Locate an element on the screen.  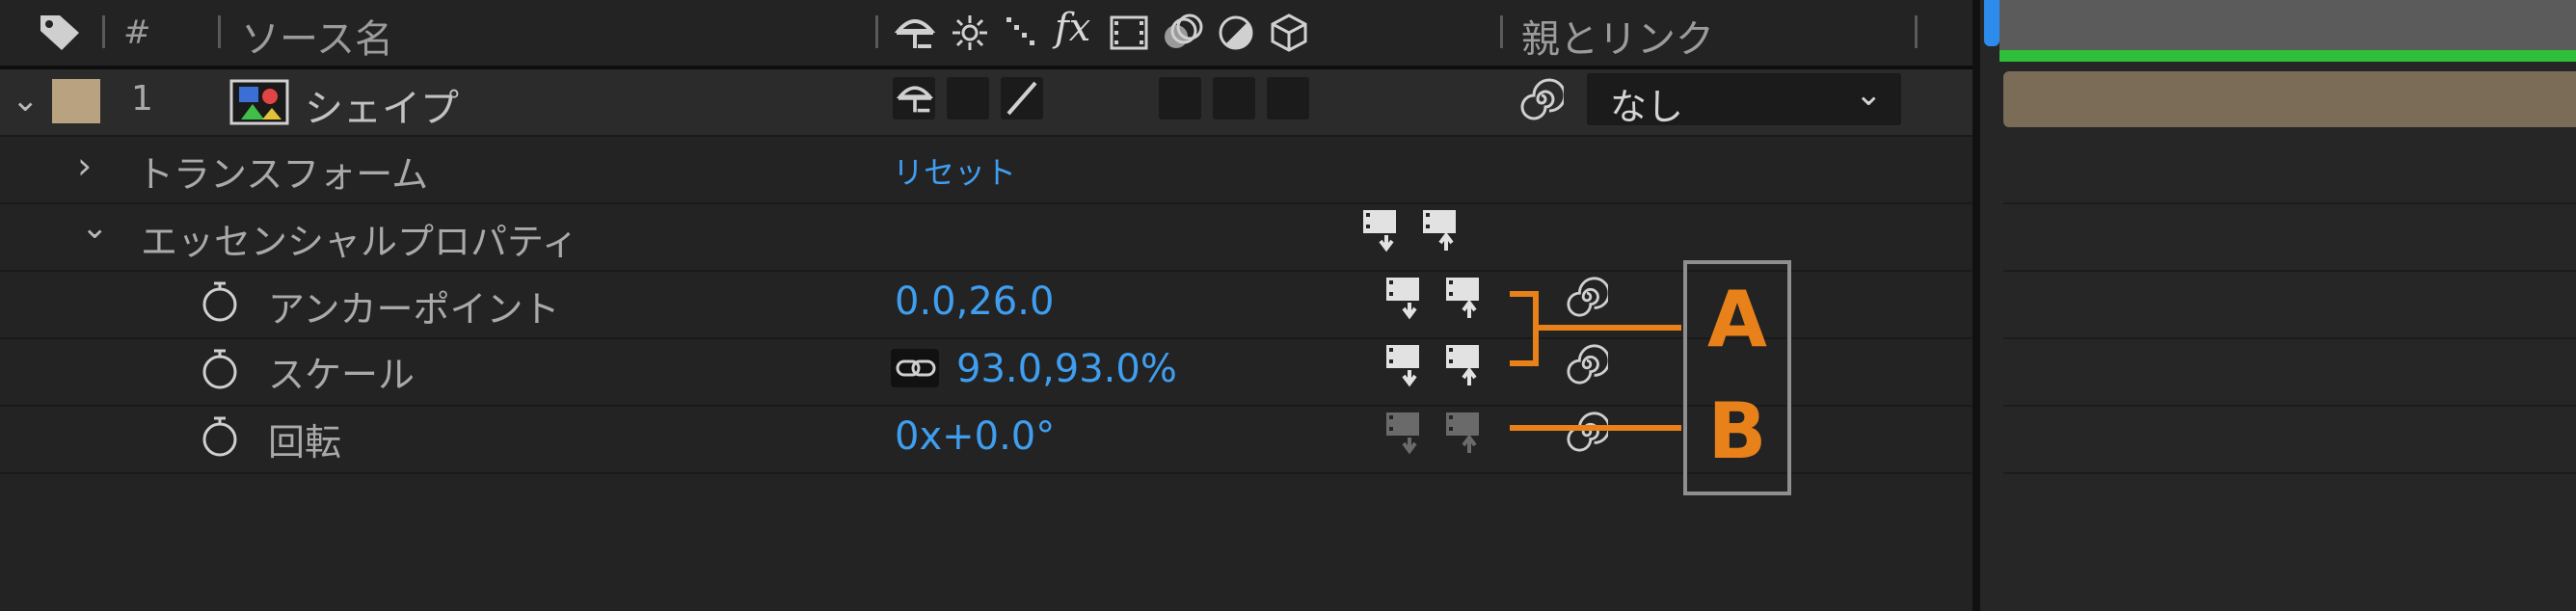
shape-layer-icon is located at coordinates (259, 102).